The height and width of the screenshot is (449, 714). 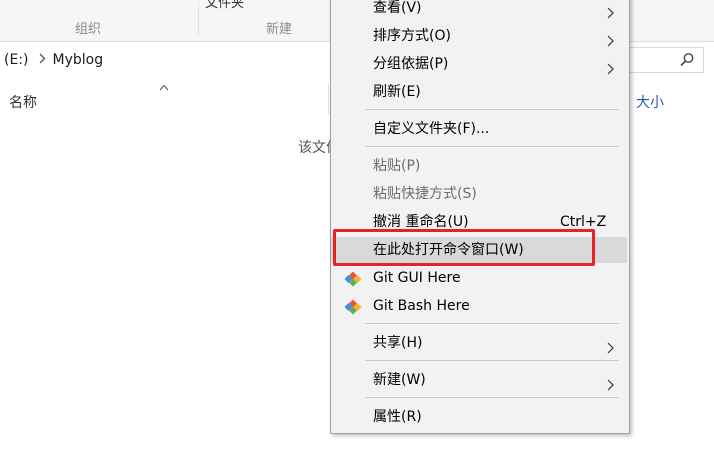 What do you see at coordinates (480, 380) in the screenshot?
I see `menu-item-new: 新建(W)` at bounding box center [480, 380].